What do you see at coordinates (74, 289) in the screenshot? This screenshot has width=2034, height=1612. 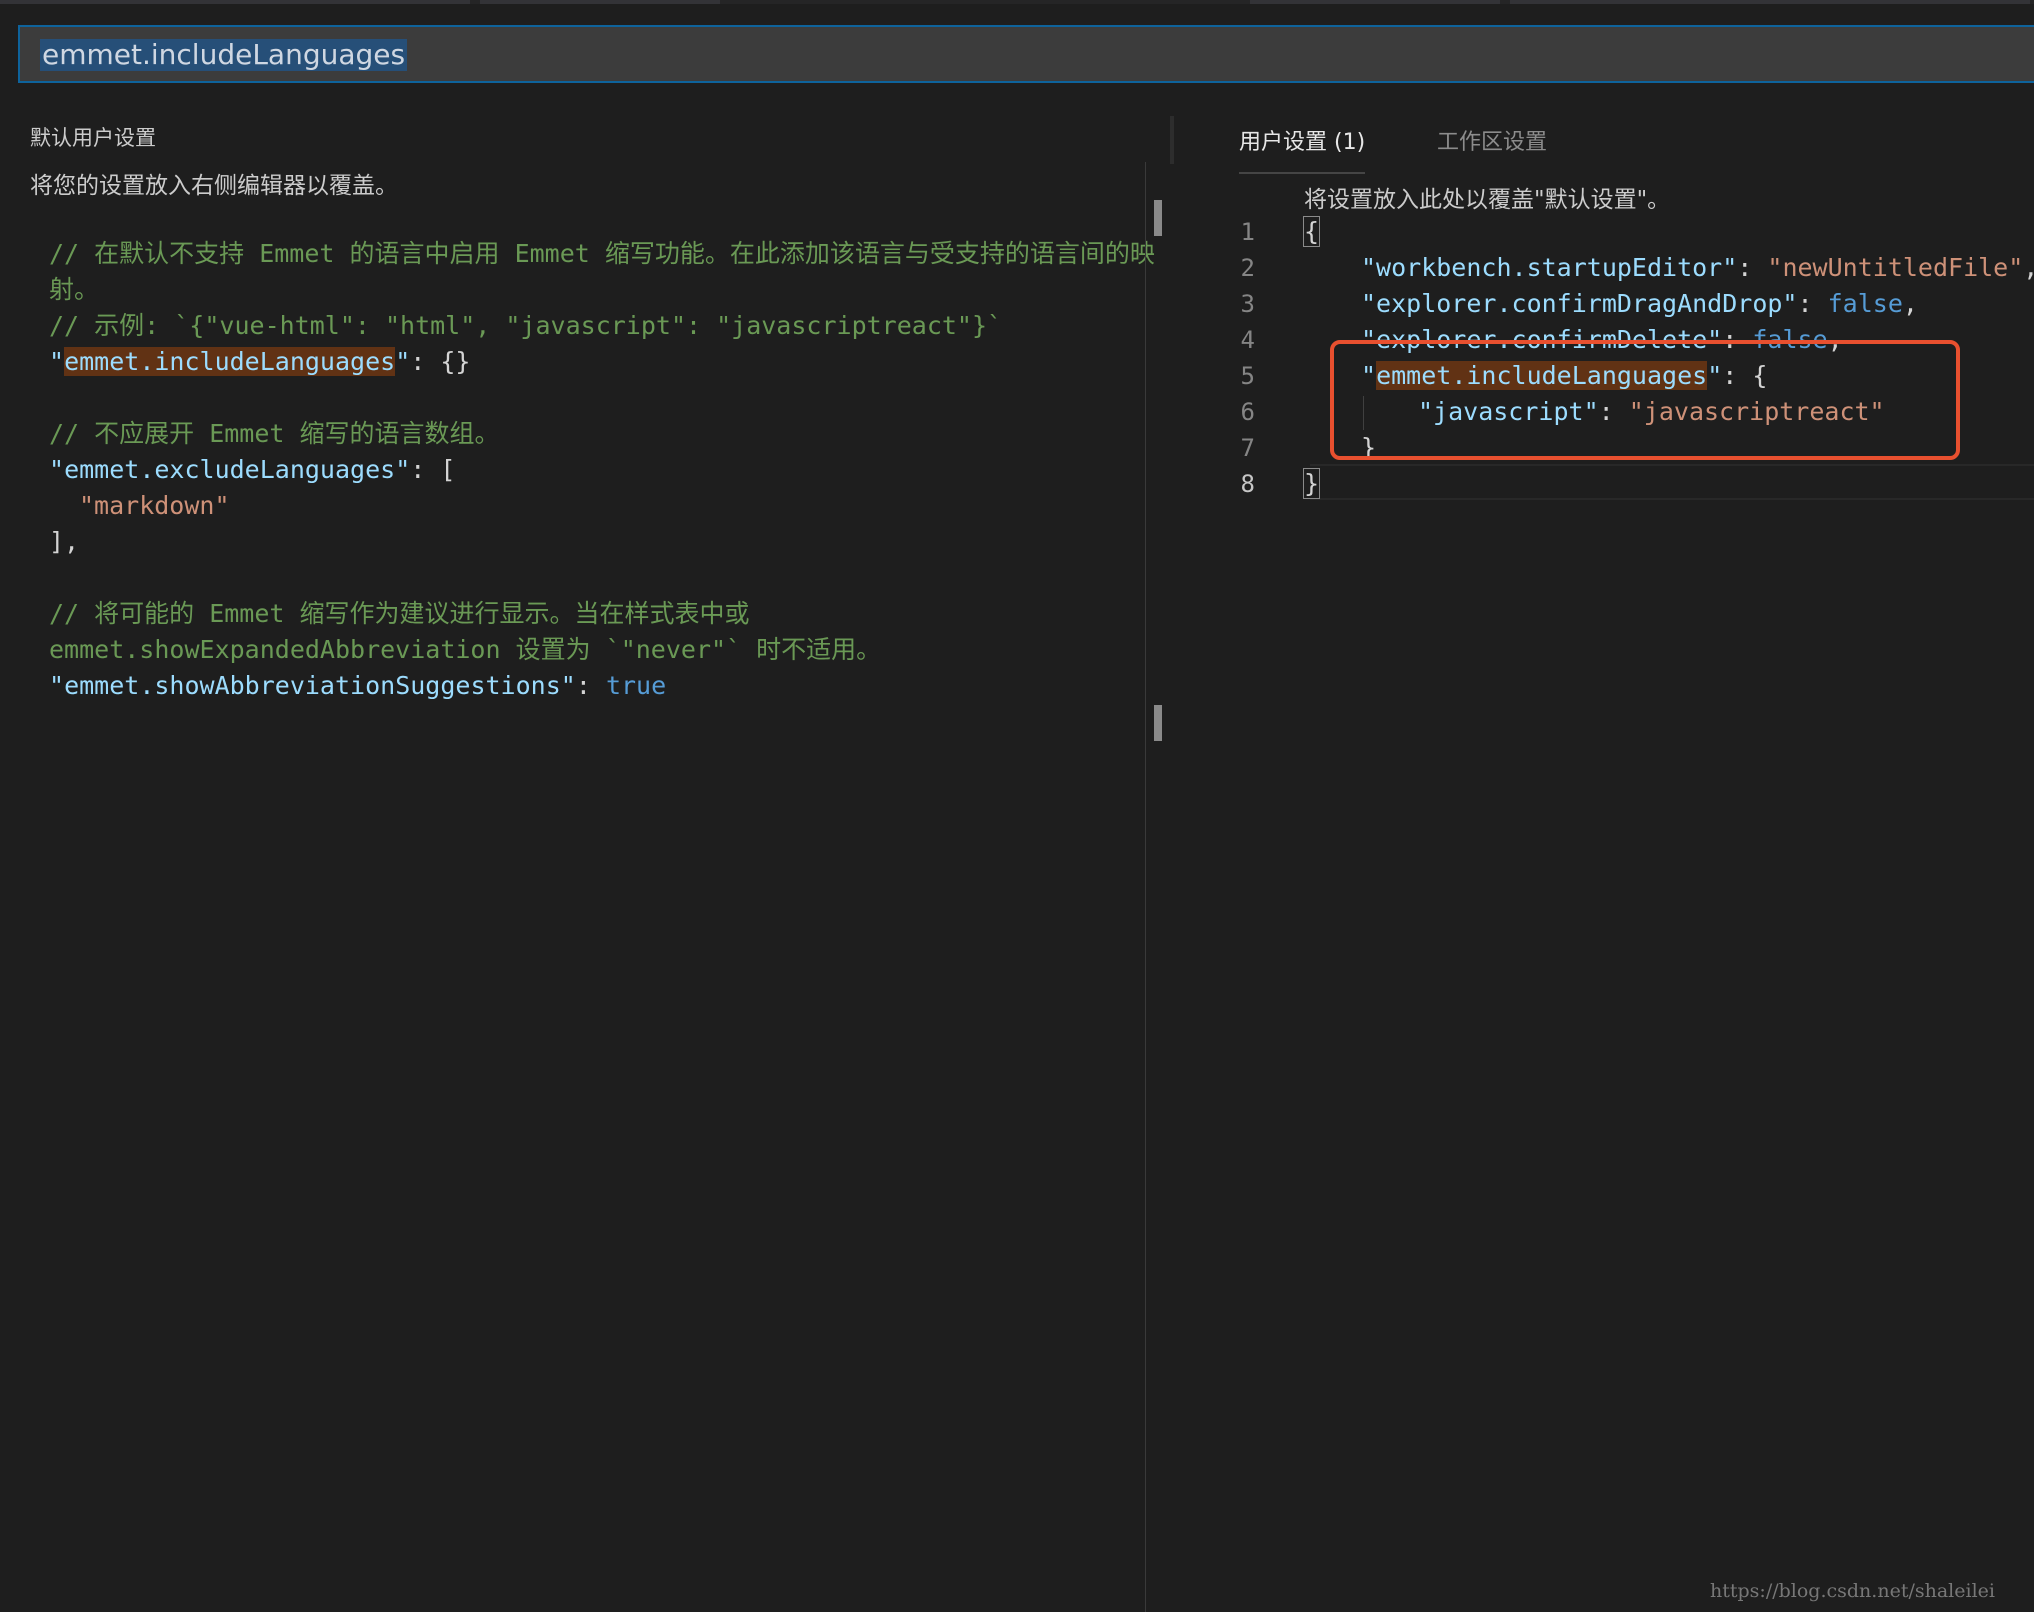 I see `code-comment: 射。` at bounding box center [74, 289].